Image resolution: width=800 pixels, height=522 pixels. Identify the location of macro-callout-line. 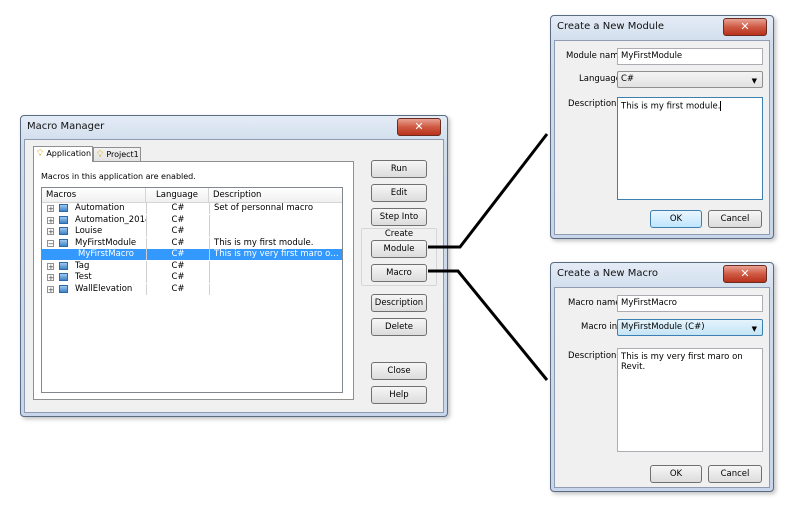
(488, 325).